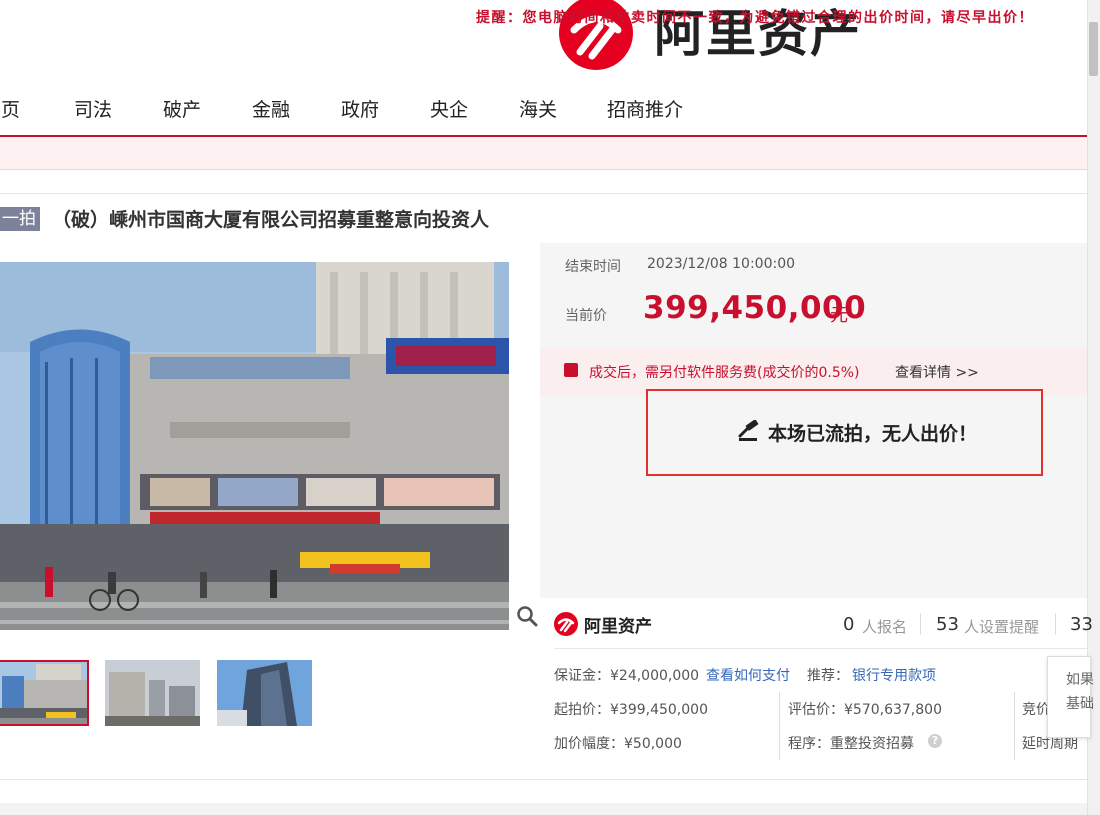 Image resolution: width=1100 pixels, height=815 pixels. What do you see at coordinates (527, 616) in the screenshot?
I see `zoom-icon` at bounding box center [527, 616].